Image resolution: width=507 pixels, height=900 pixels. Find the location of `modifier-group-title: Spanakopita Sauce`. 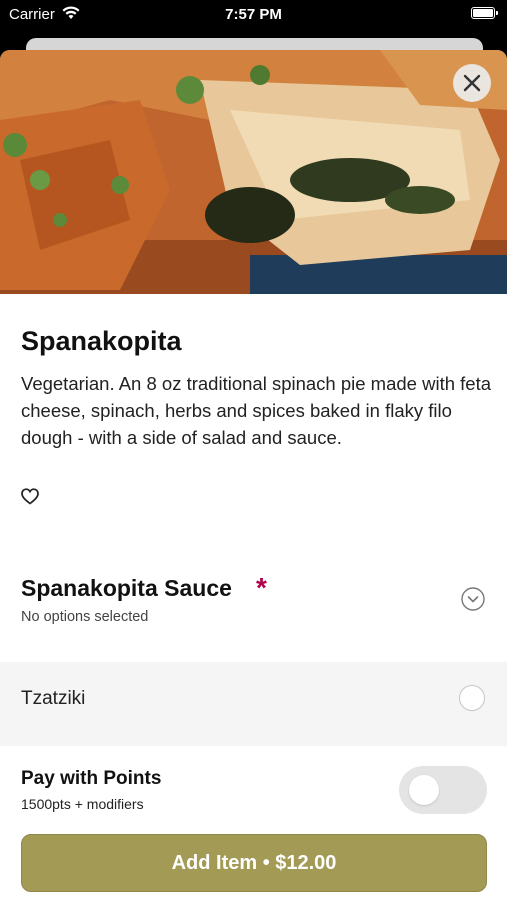

modifier-group-title: Spanakopita Sauce is located at coordinates (126, 588).